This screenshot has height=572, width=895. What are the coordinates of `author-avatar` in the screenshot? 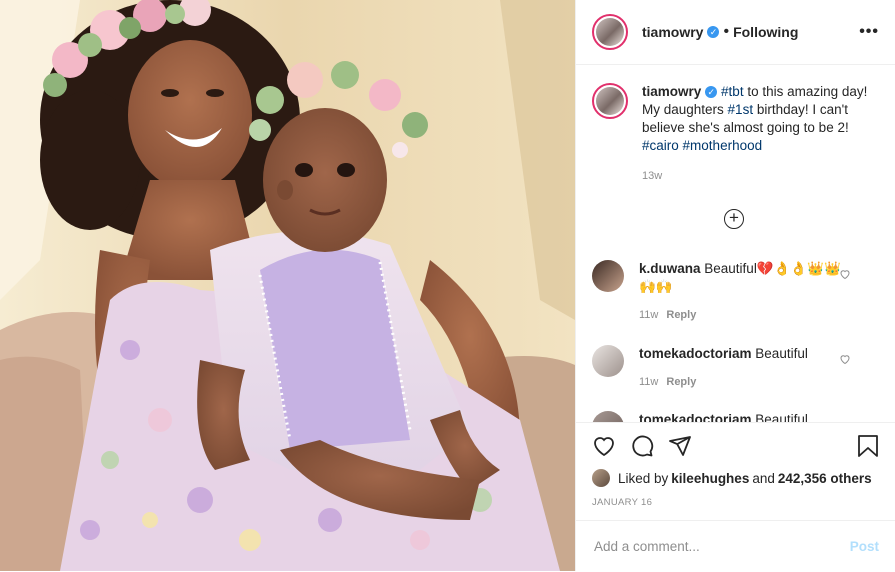 It's located at (610, 32).